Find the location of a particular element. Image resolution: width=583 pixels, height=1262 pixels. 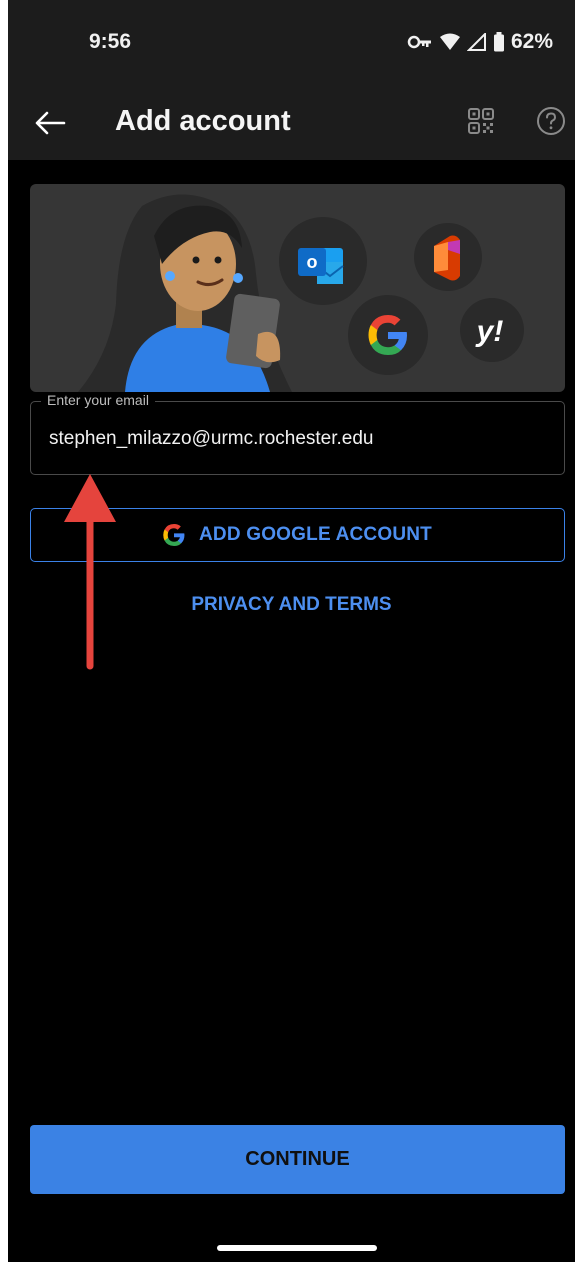

google-g-icon is located at coordinates (174, 535).